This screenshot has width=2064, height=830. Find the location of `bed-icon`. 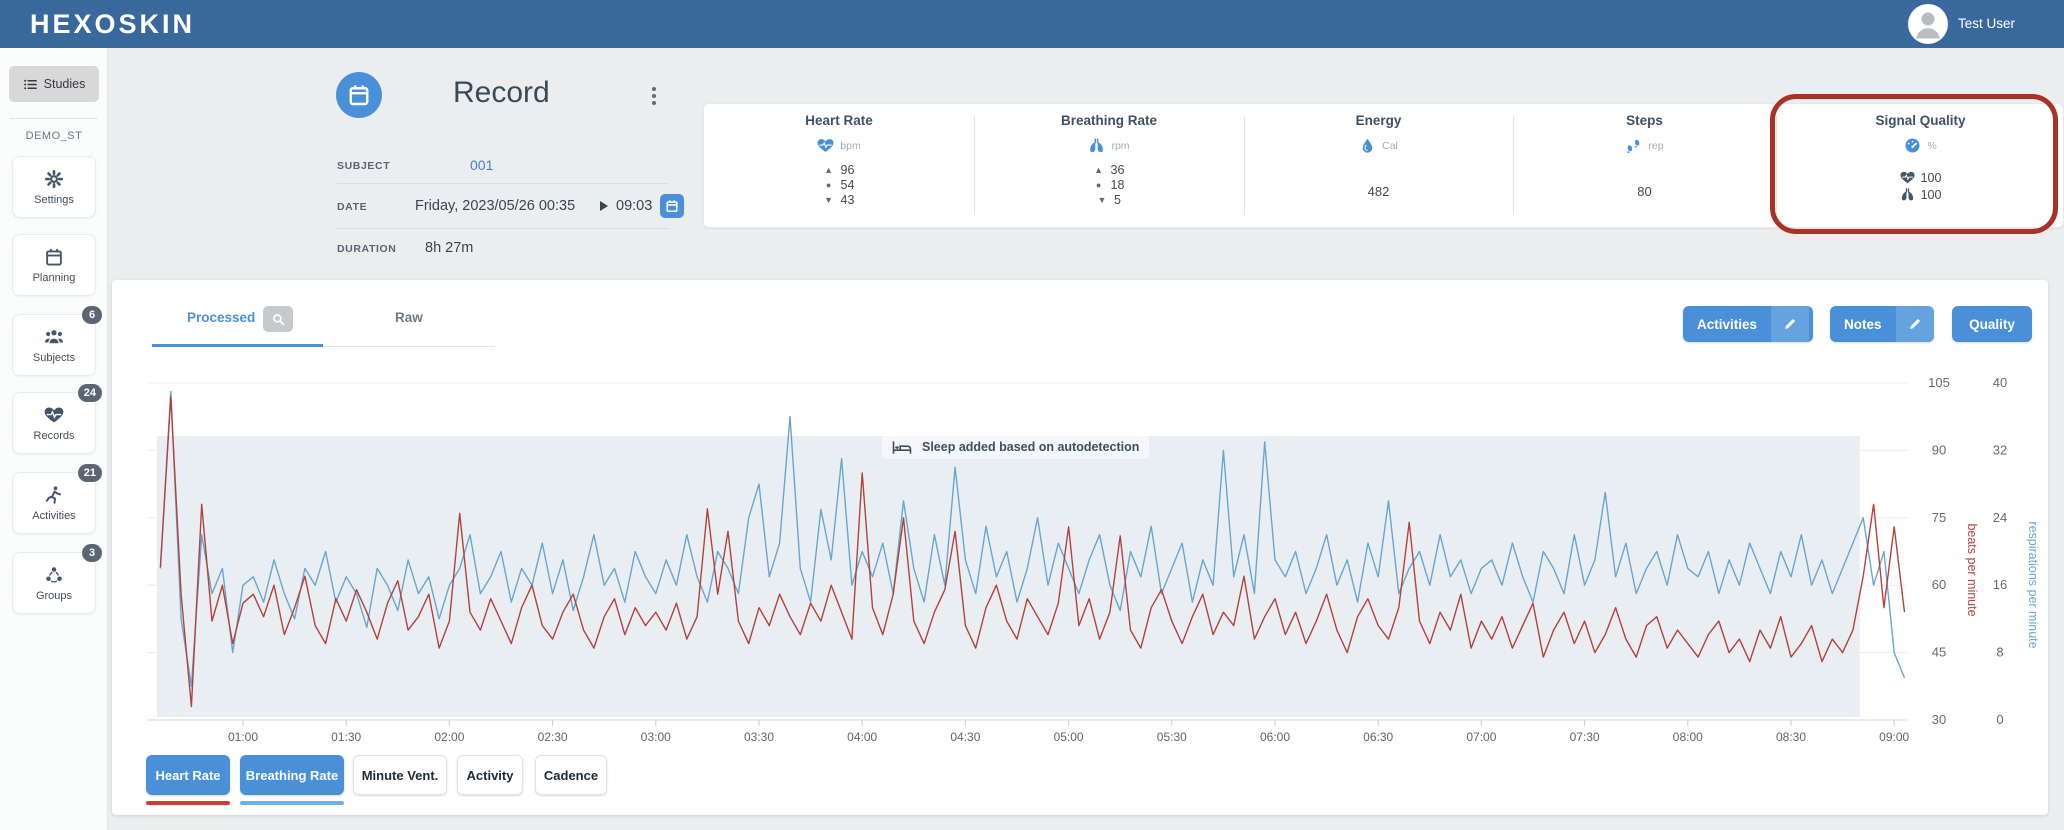

bed-icon is located at coordinates (902, 447).